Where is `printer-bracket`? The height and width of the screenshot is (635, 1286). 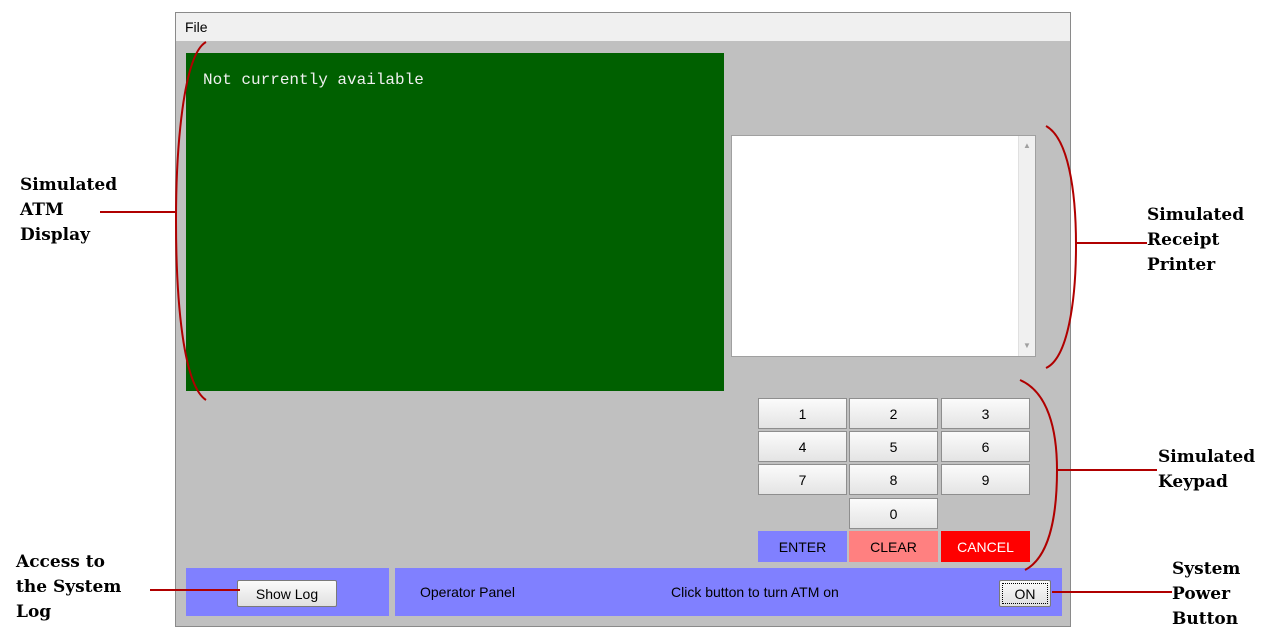 printer-bracket is located at coordinates (1061, 247).